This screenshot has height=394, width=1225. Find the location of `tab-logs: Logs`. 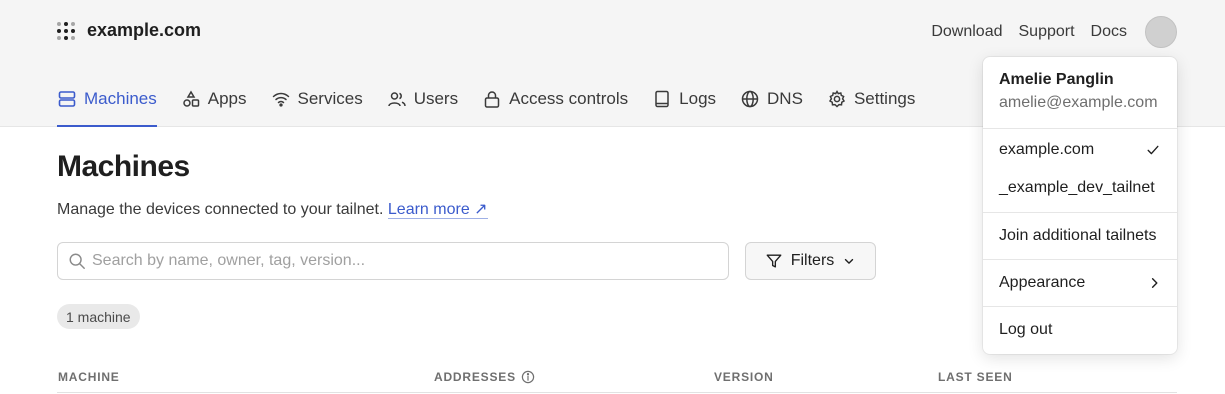

tab-logs: Logs is located at coordinates (684, 106).